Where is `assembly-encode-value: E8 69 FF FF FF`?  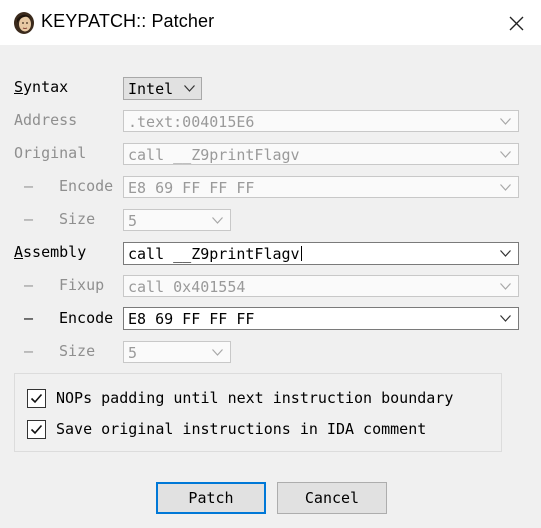 assembly-encode-value: E8 69 FF FF FF is located at coordinates (191, 319).